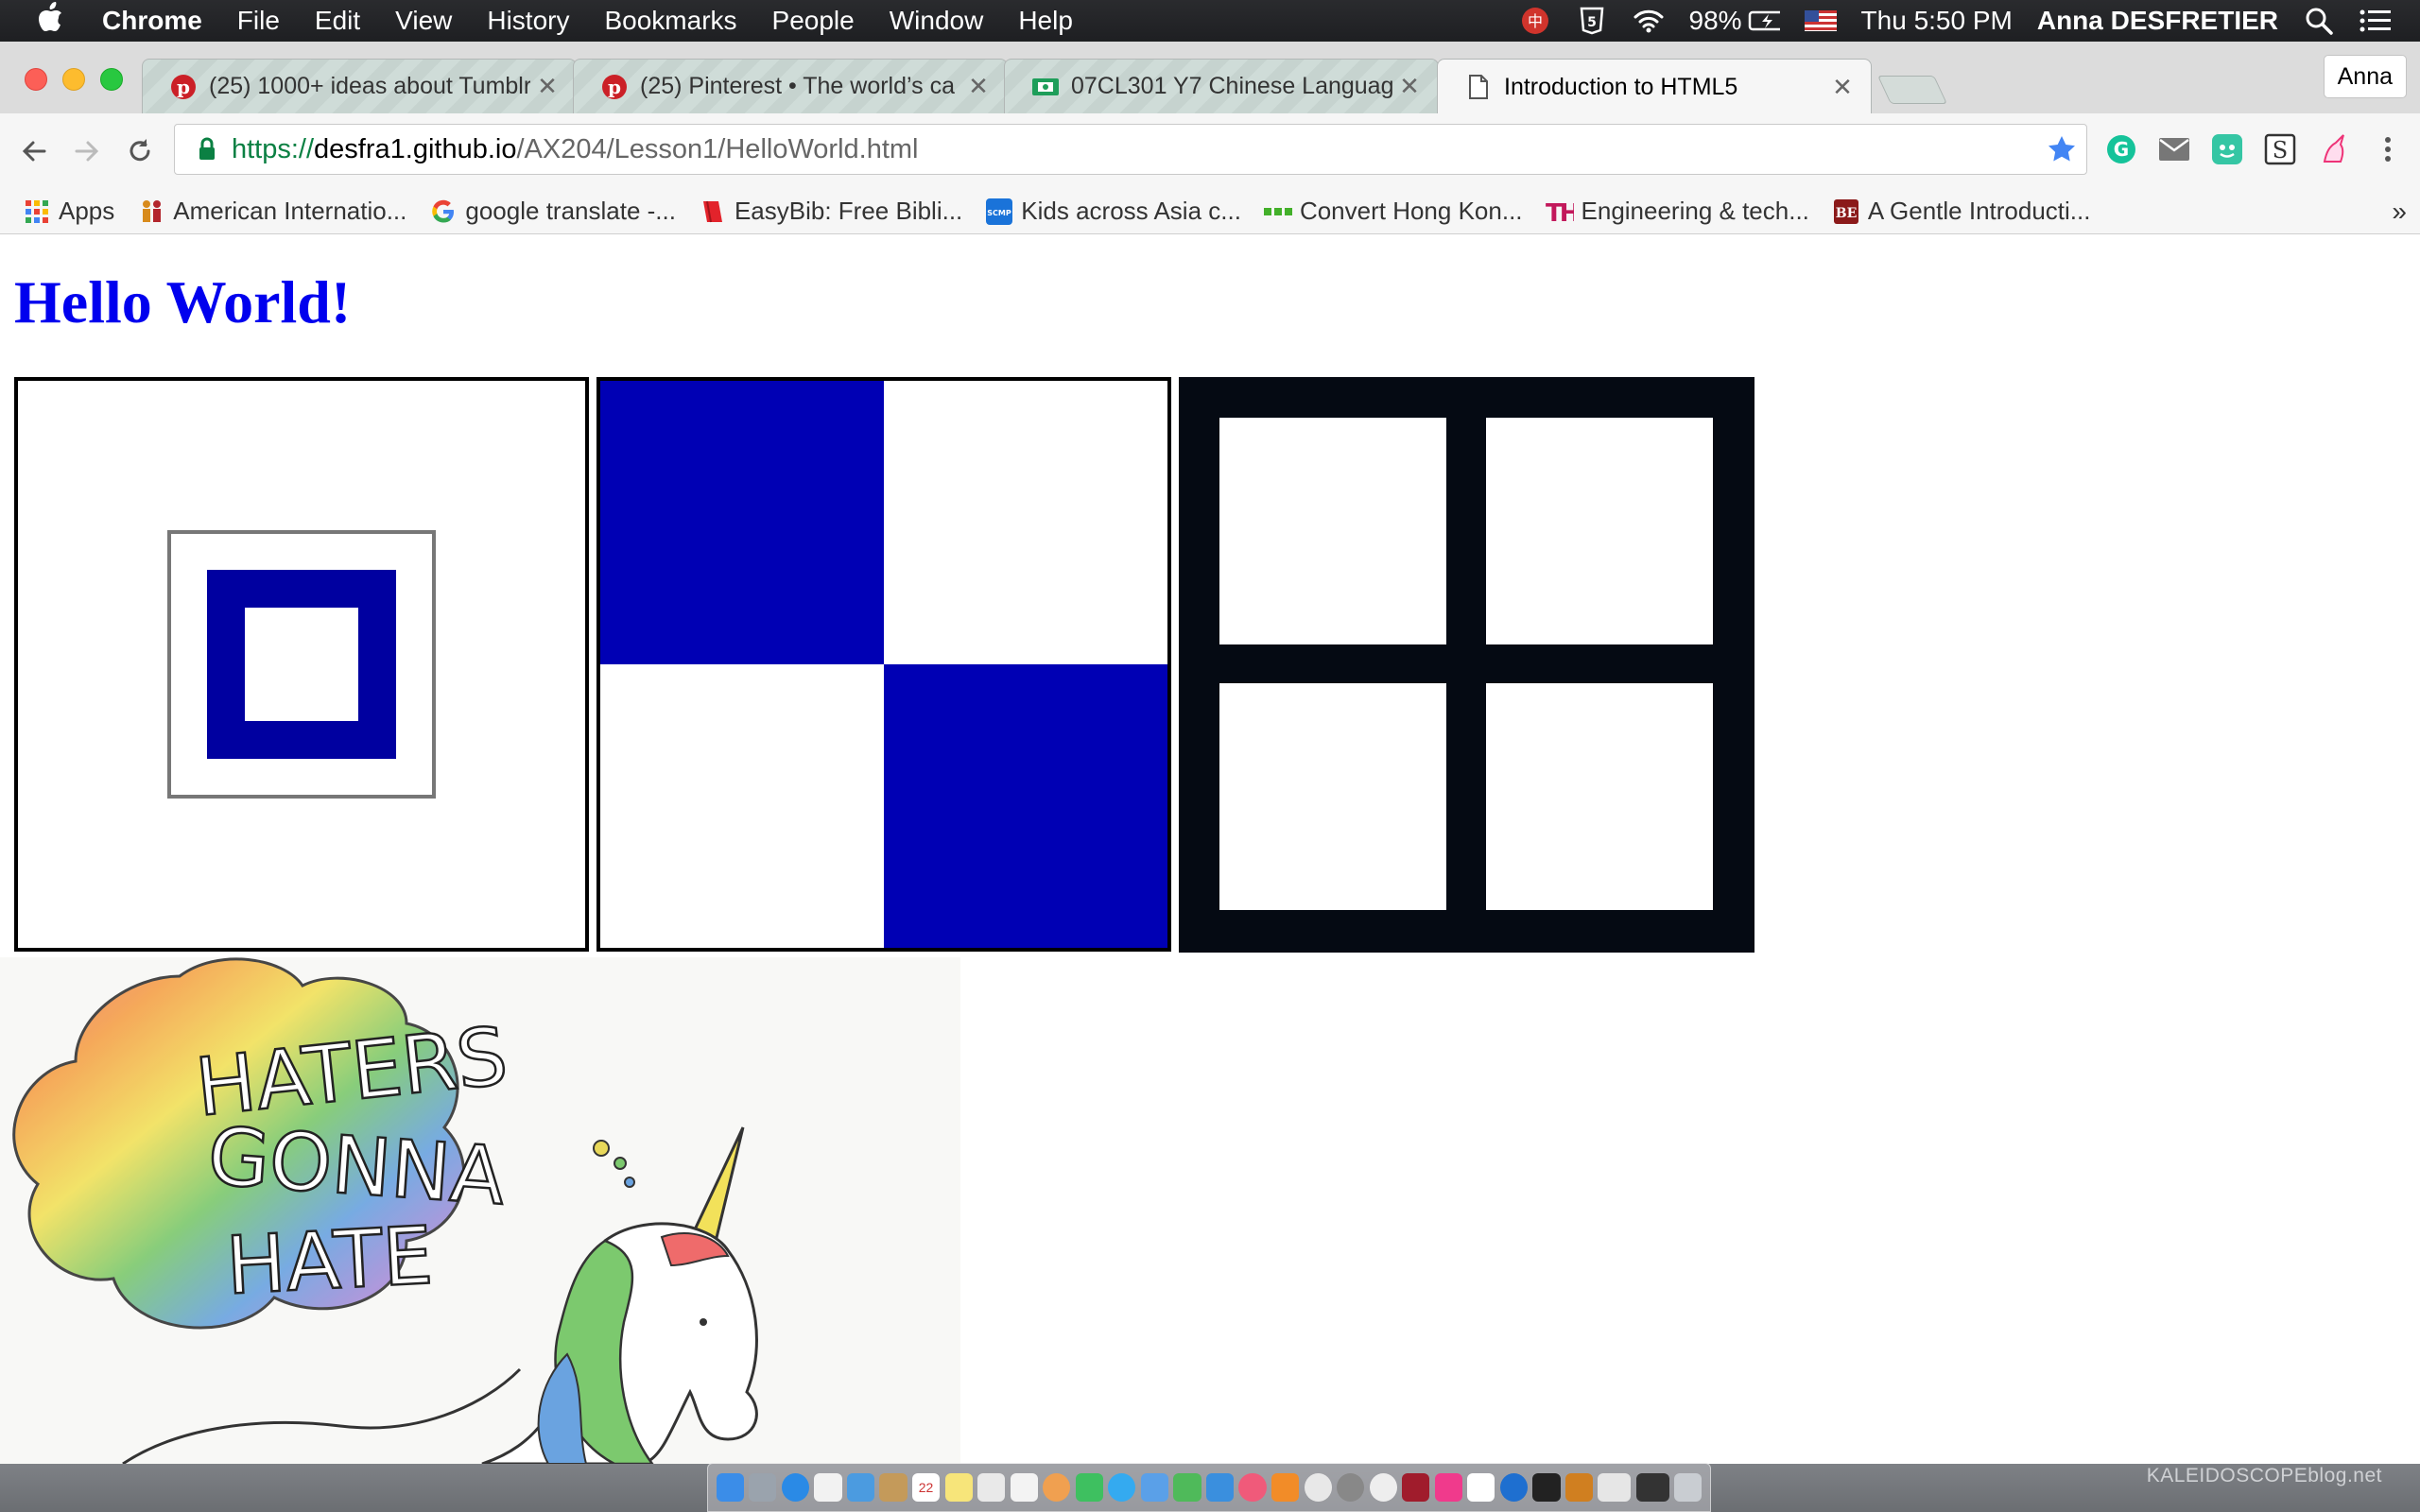 The image size is (2420, 1512). Describe the element at coordinates (790, 86) in the screenshot. I see `tab-pinterest: p (25) Pinterest • The world’s ca ✕` at that location.